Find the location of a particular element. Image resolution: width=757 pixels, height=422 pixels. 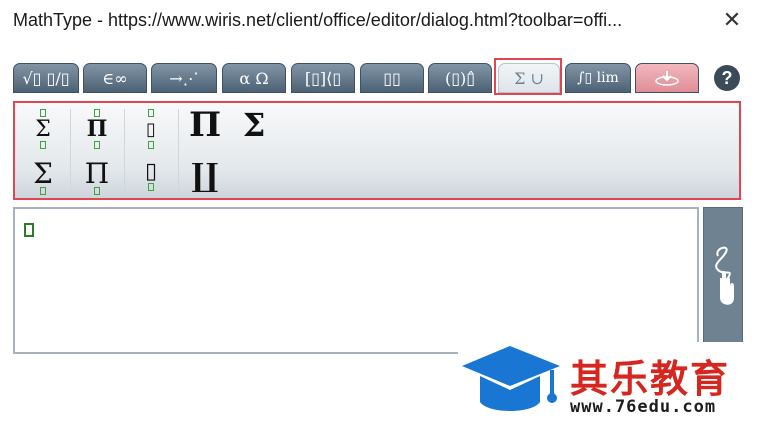

sum-over-under-button: Σ is located at coordinates (43, 129).